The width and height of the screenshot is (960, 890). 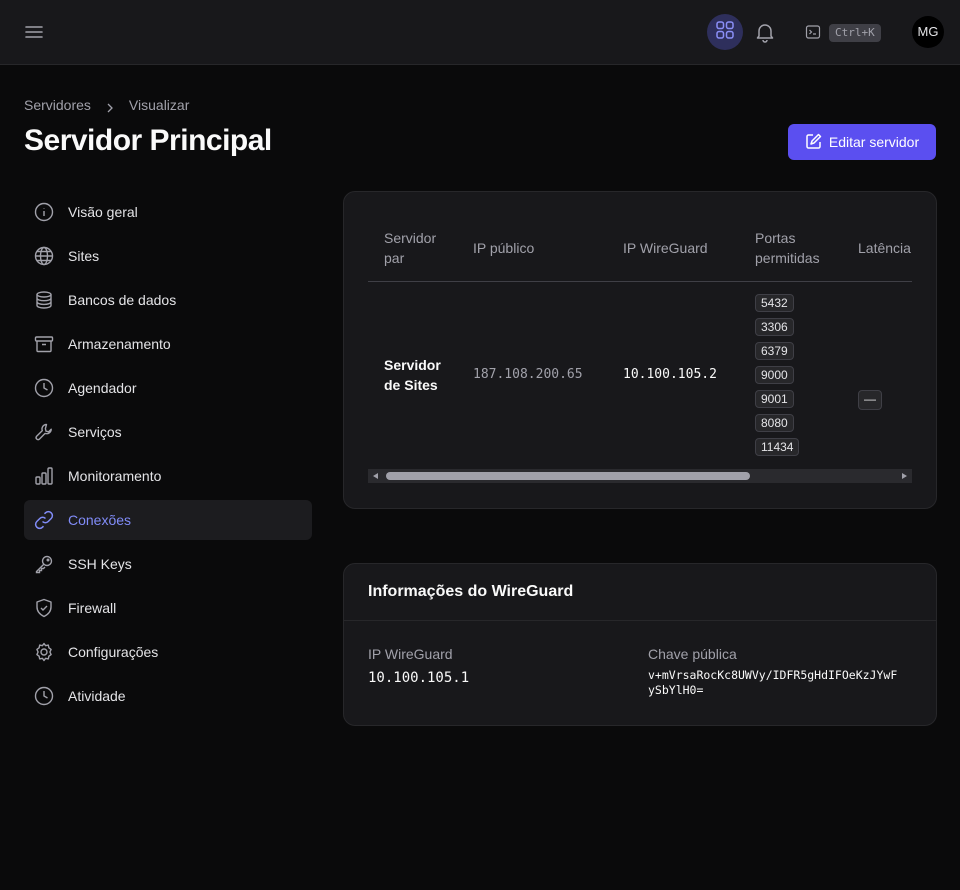 I want to click on port-badge: 9000, so click(x=774, y=375).